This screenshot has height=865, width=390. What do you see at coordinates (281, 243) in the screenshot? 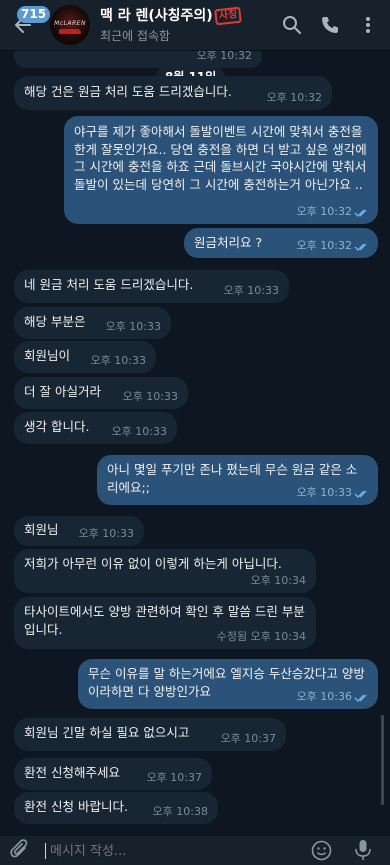
I see `message-outgoing: 원금처리요 ? 오후 10:32` at bounding box center [281, 243].